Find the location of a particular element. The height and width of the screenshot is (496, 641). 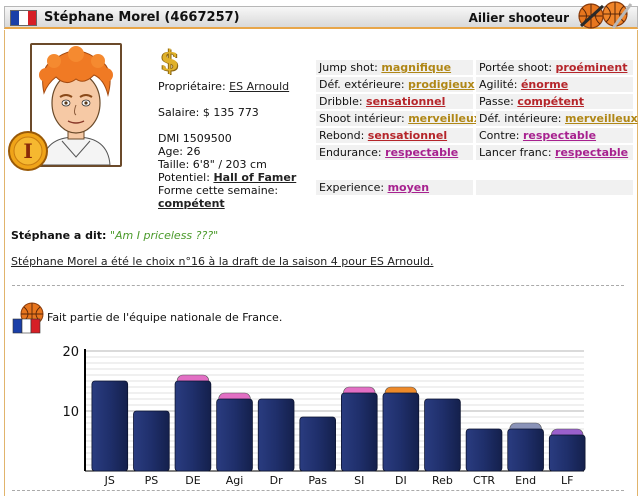

skill-row: Portée shoot: proéminent is located at coordinates (554, 67).